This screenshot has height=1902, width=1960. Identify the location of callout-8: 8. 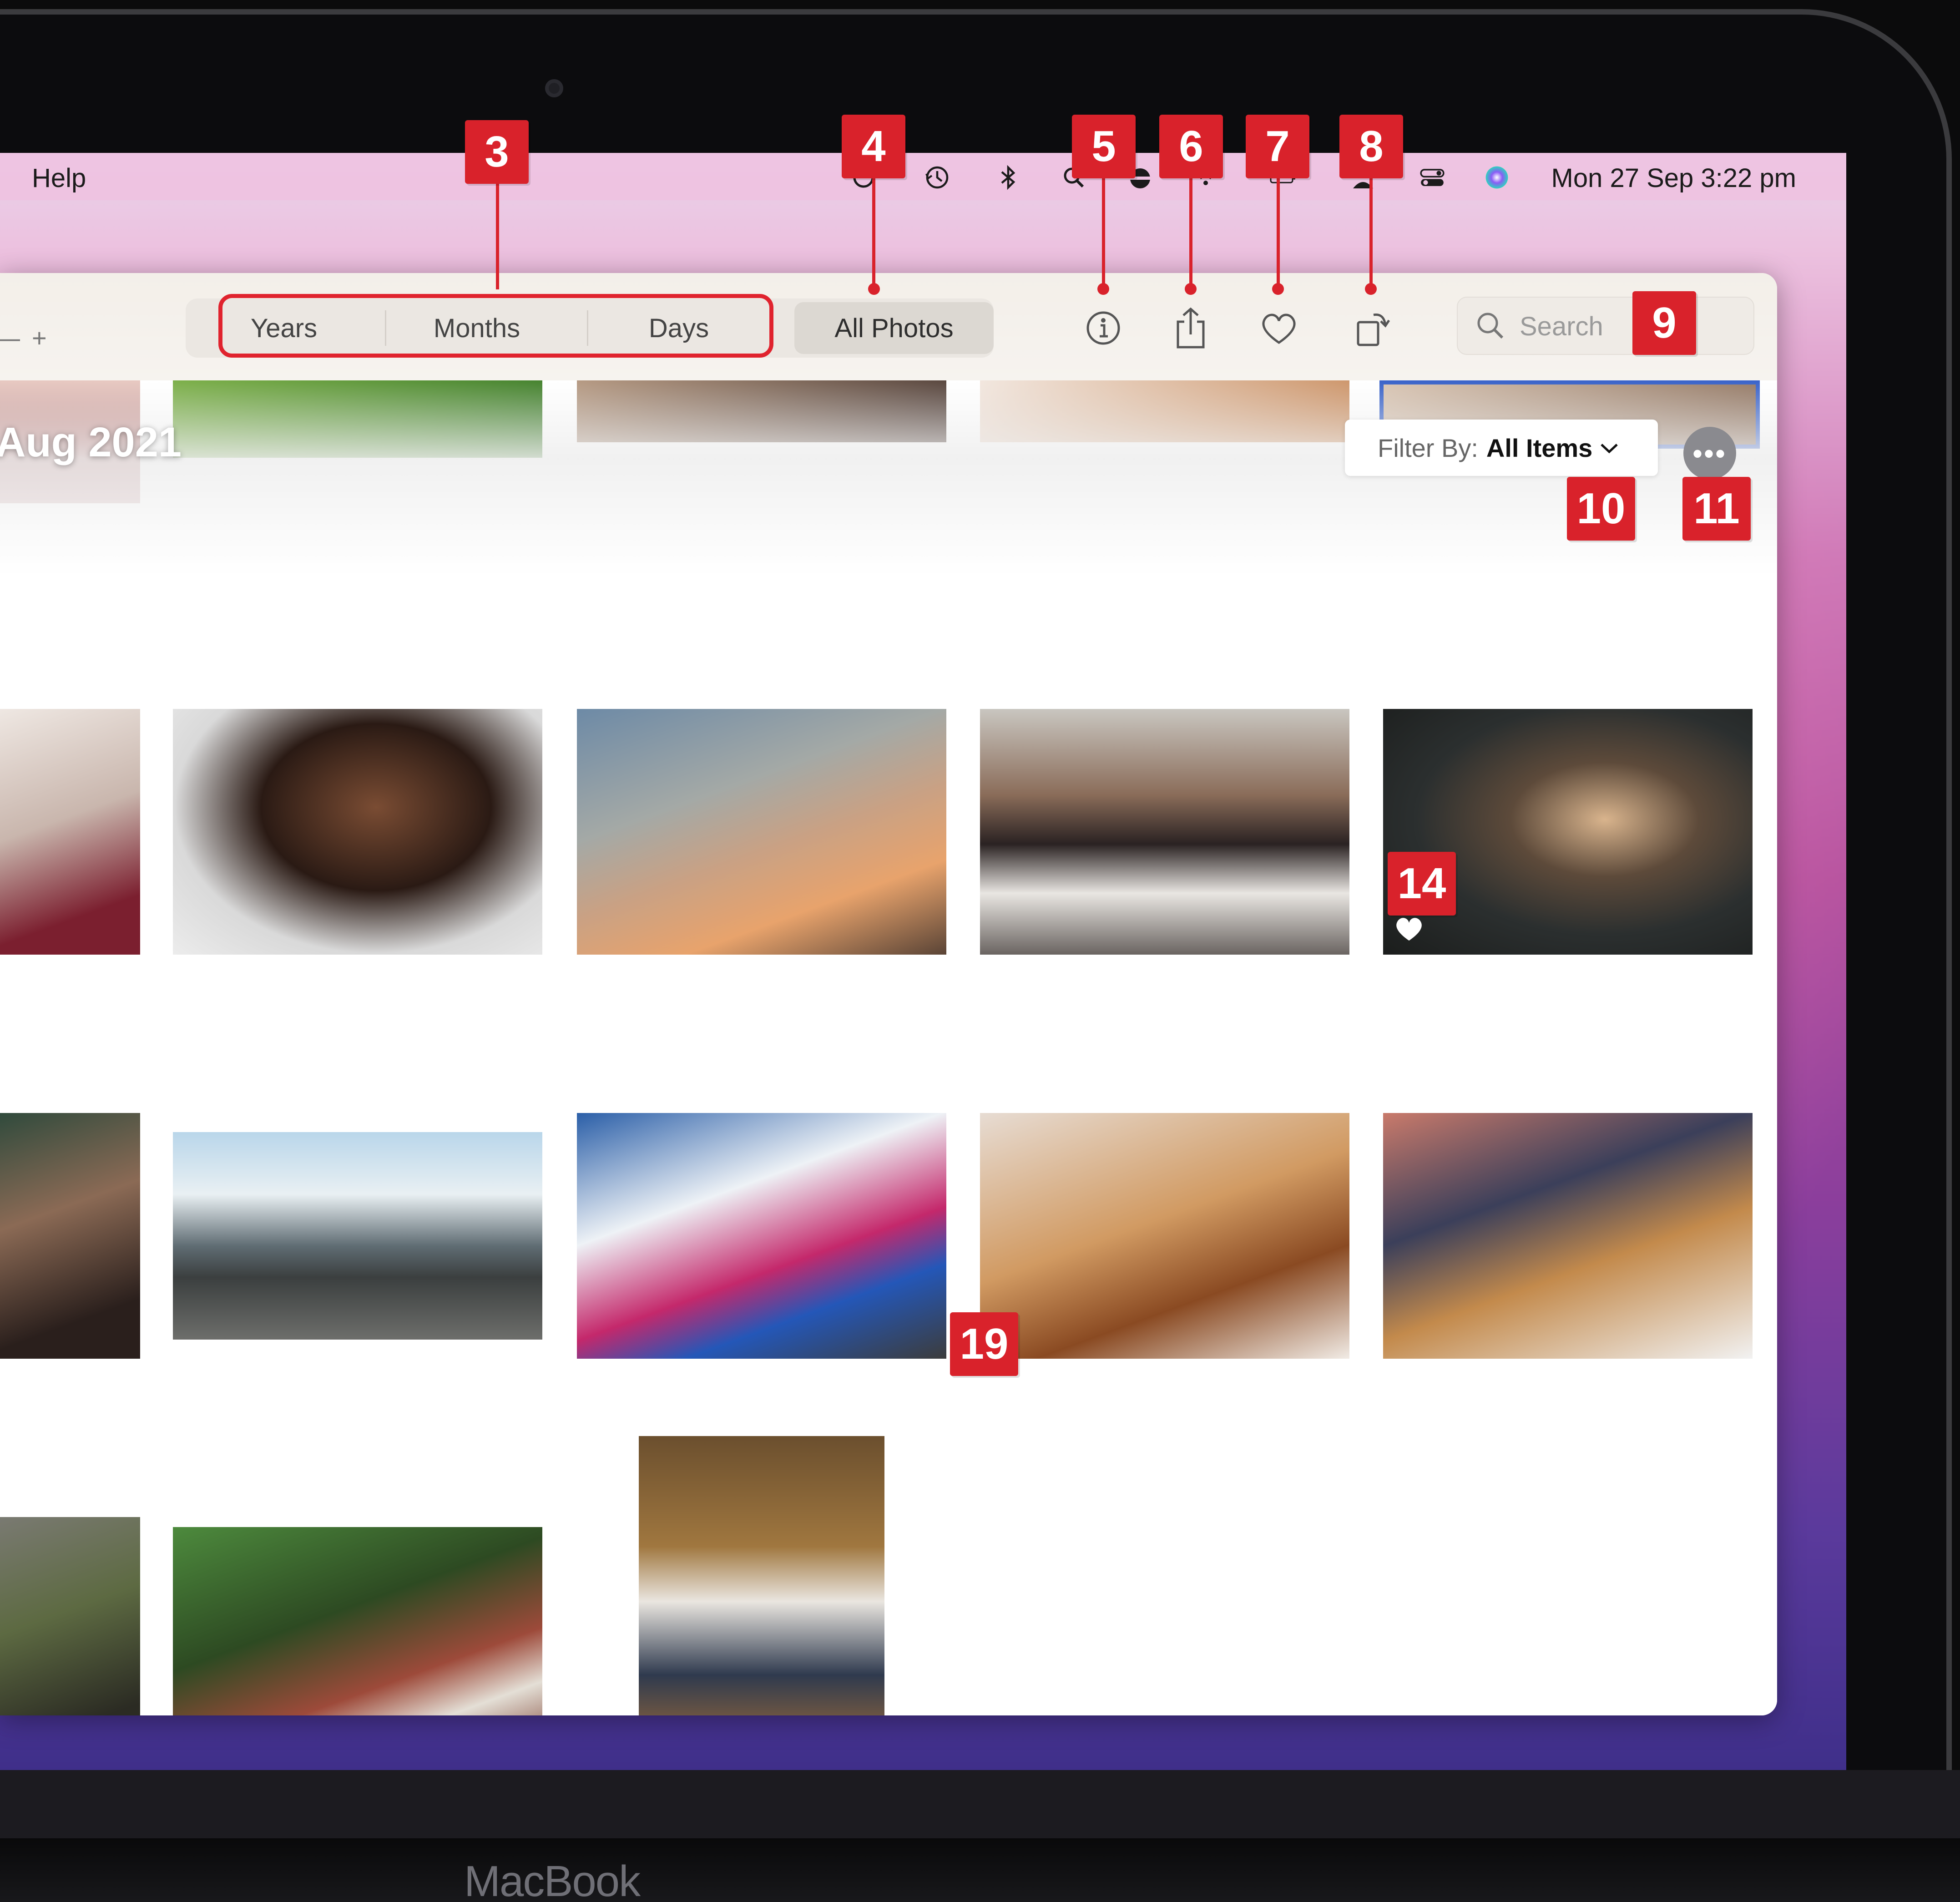
(1371, 146).